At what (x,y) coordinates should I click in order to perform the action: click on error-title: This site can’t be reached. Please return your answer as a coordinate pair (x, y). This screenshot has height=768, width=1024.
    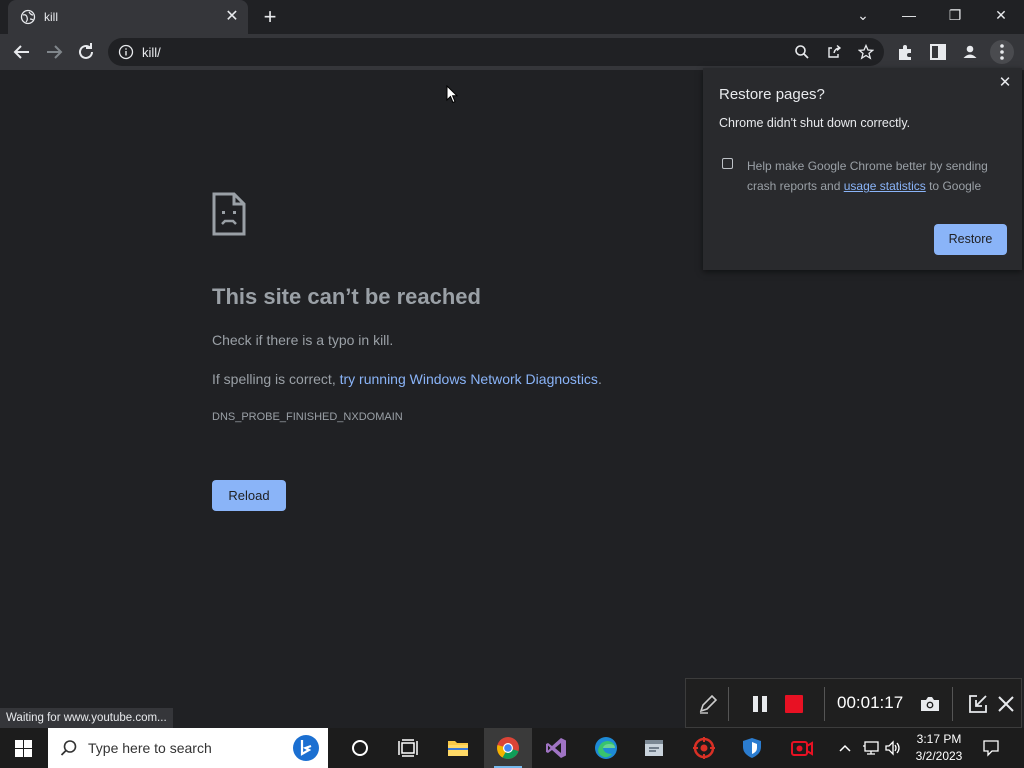
    Looking at the image, I should click on (346, 296).